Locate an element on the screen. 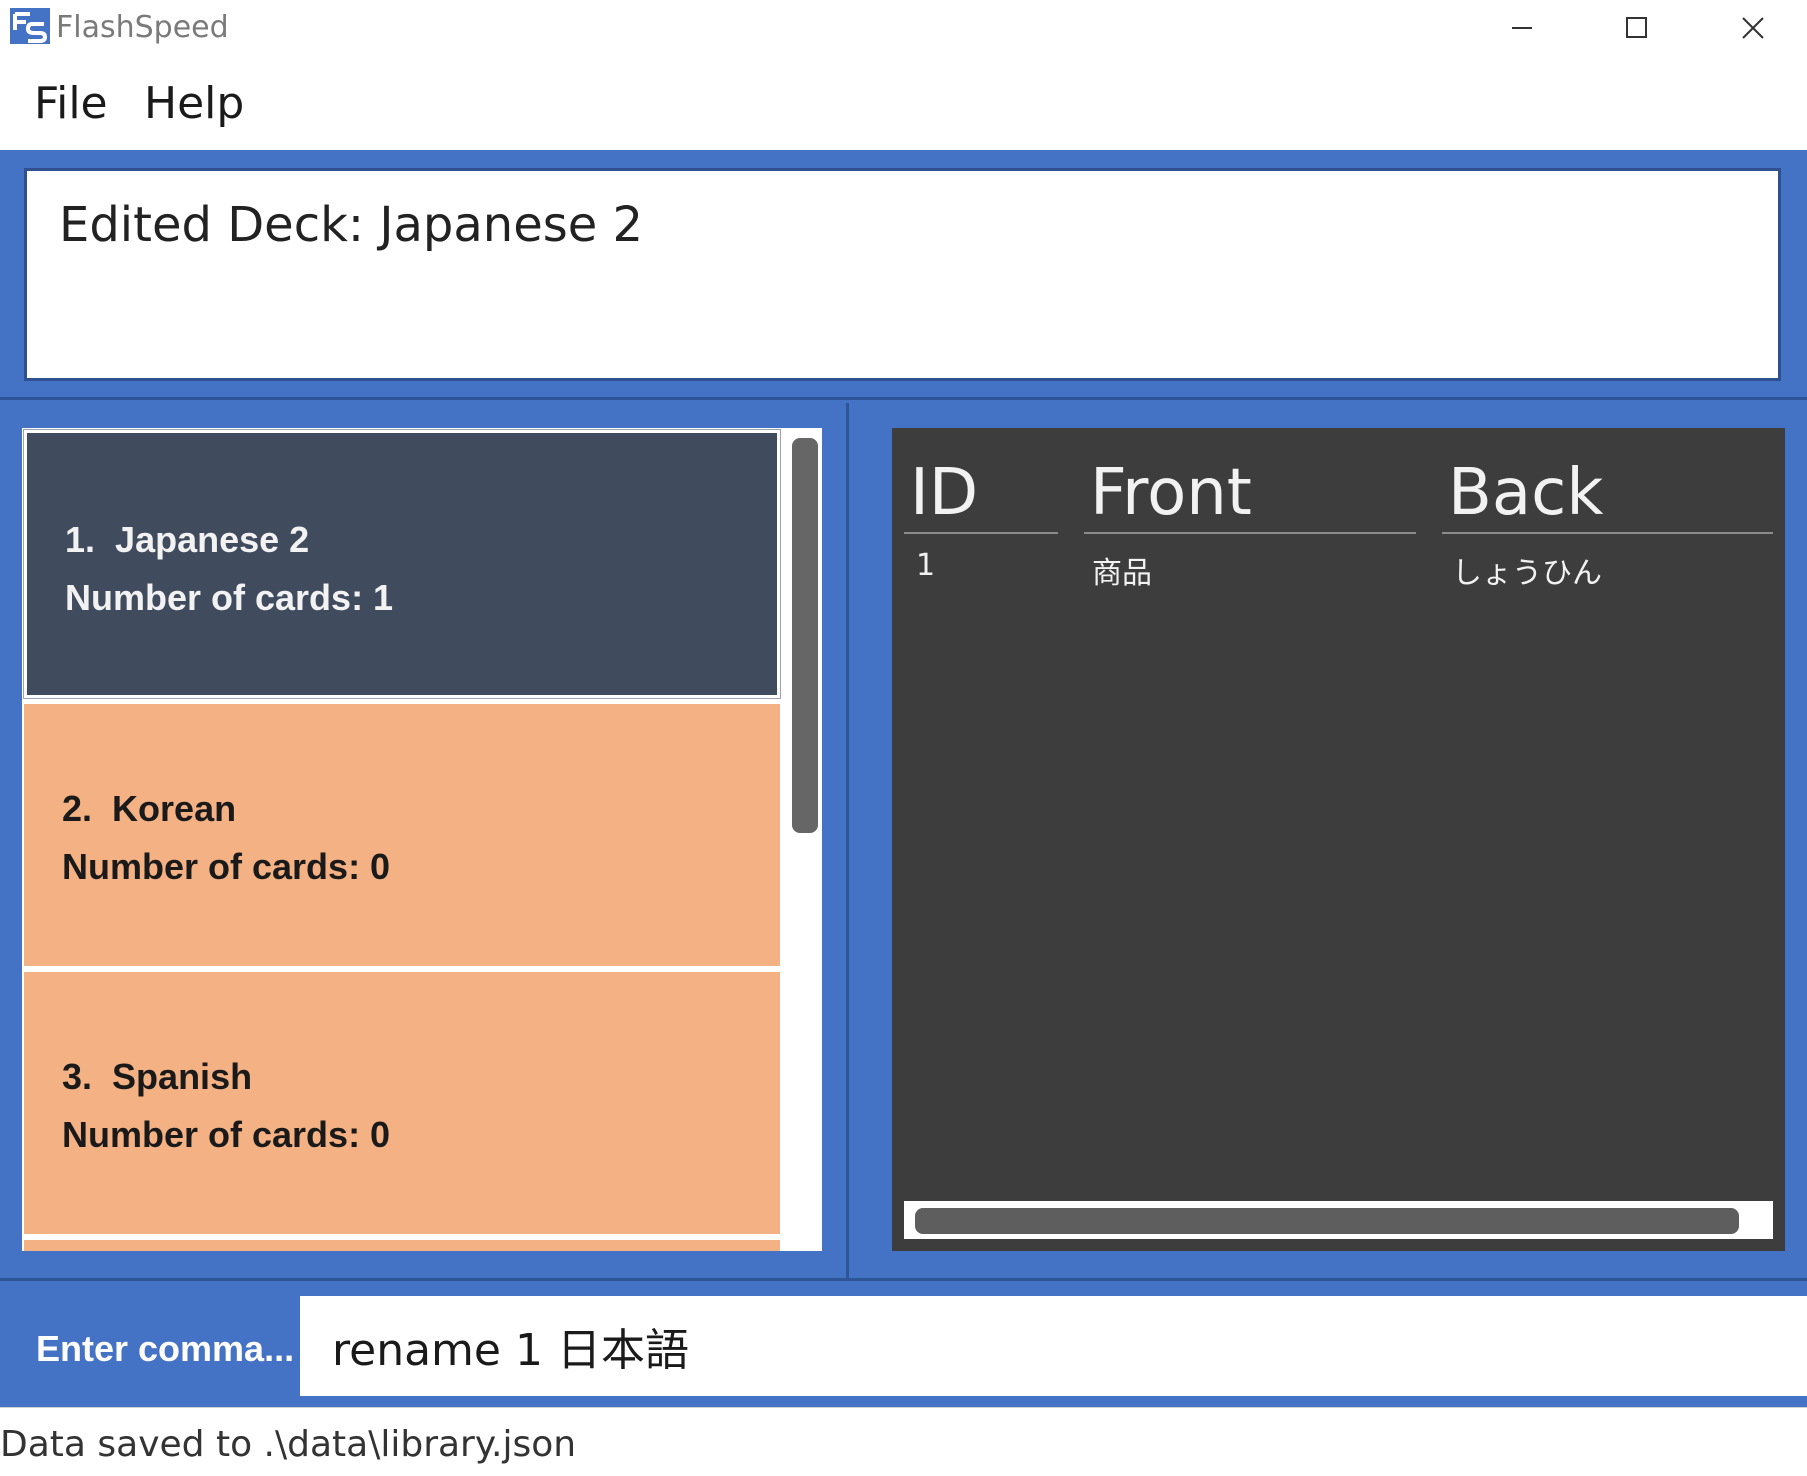 The image size is (1807, 1476). result-display: Edited Deck: Japanese 2 is located at coordinates (902, 274).